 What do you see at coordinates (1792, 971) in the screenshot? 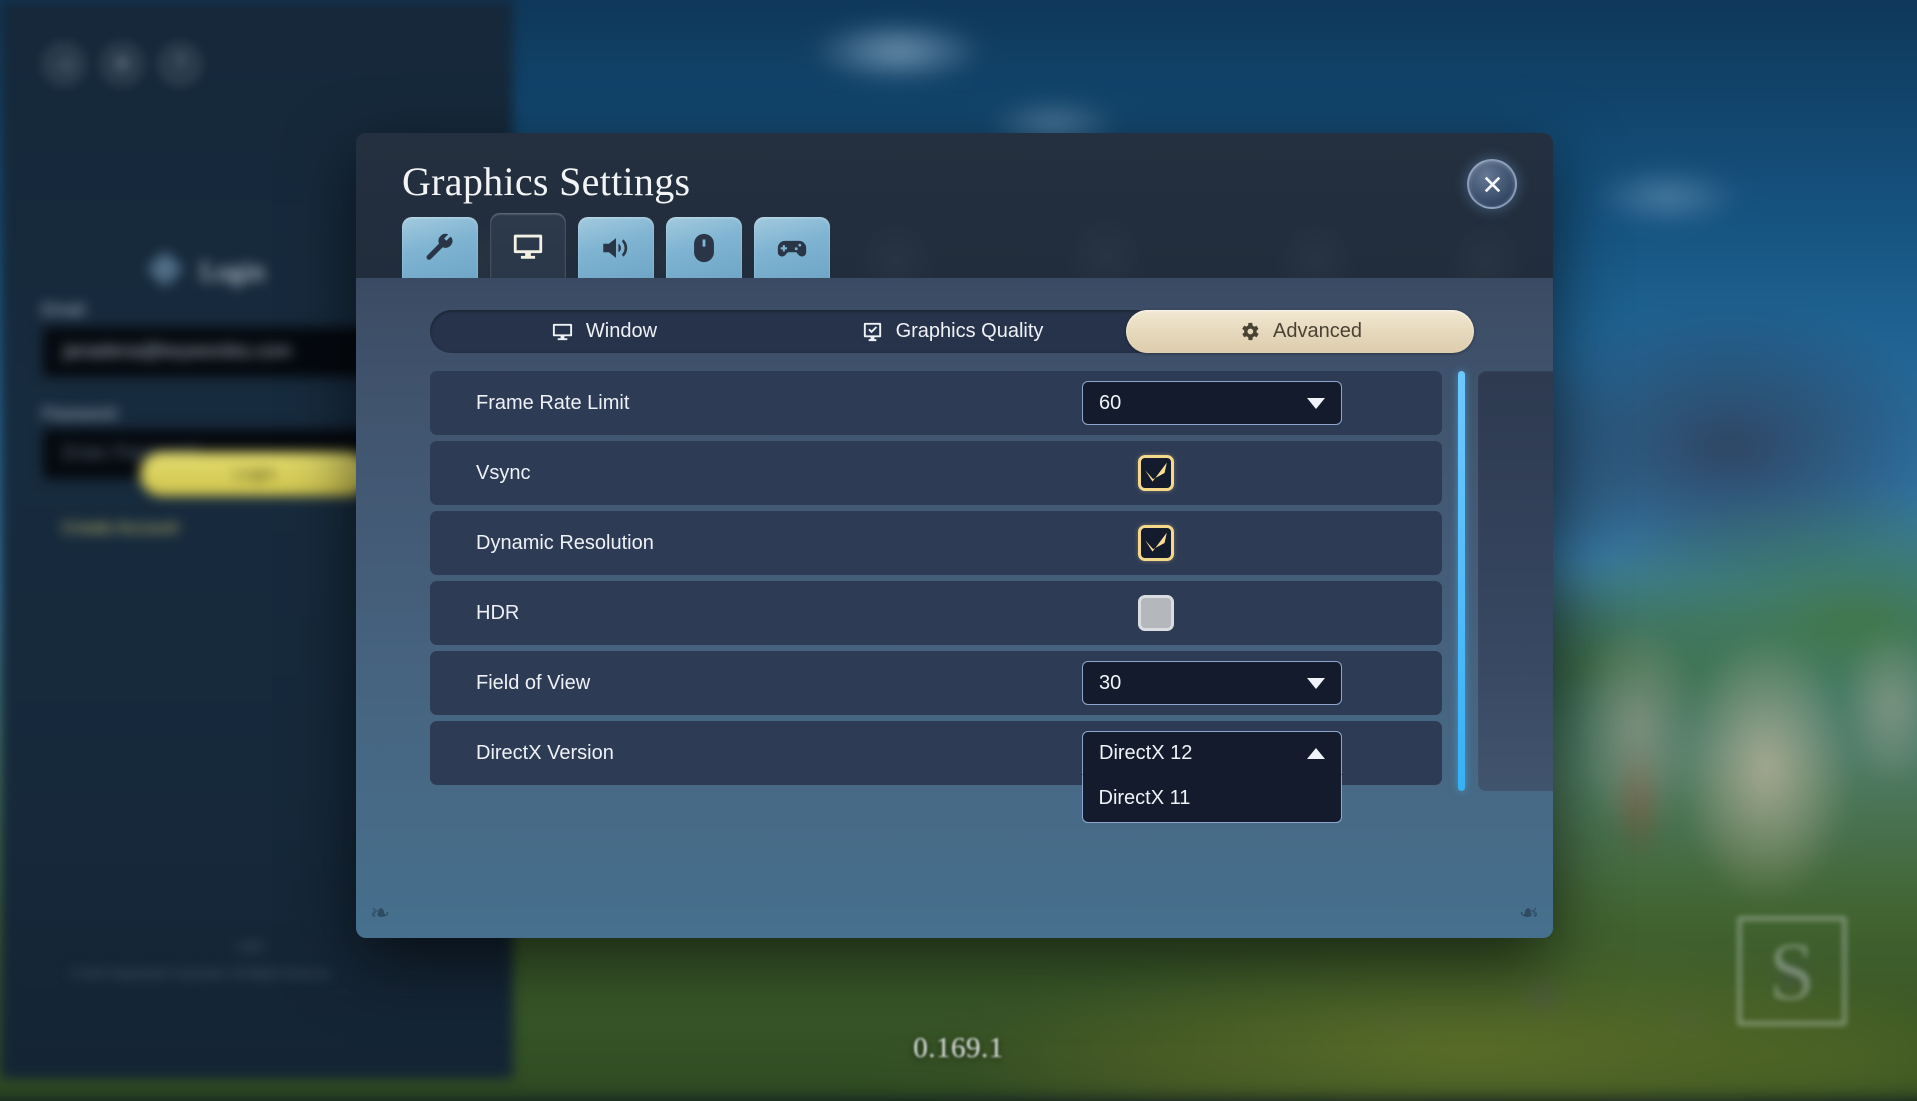
I see `studio-watermark-logo: S` at bounding box center [1792, 971].